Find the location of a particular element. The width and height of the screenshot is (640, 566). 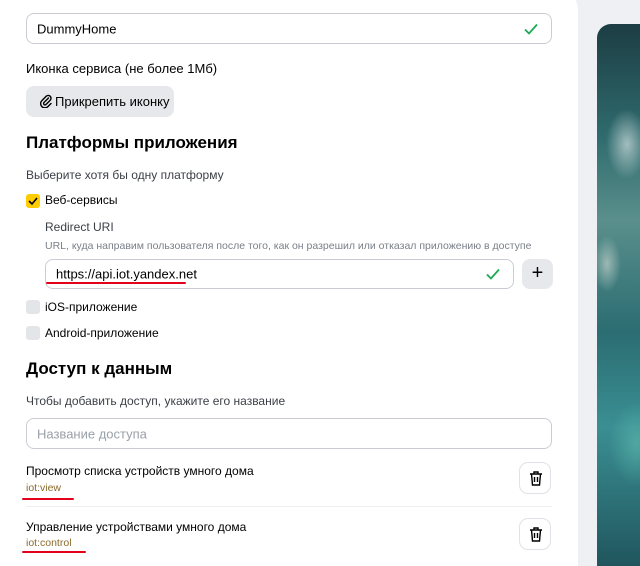

attach-icon-button: Прикрепить иконку is located at coordinates (100, 101).